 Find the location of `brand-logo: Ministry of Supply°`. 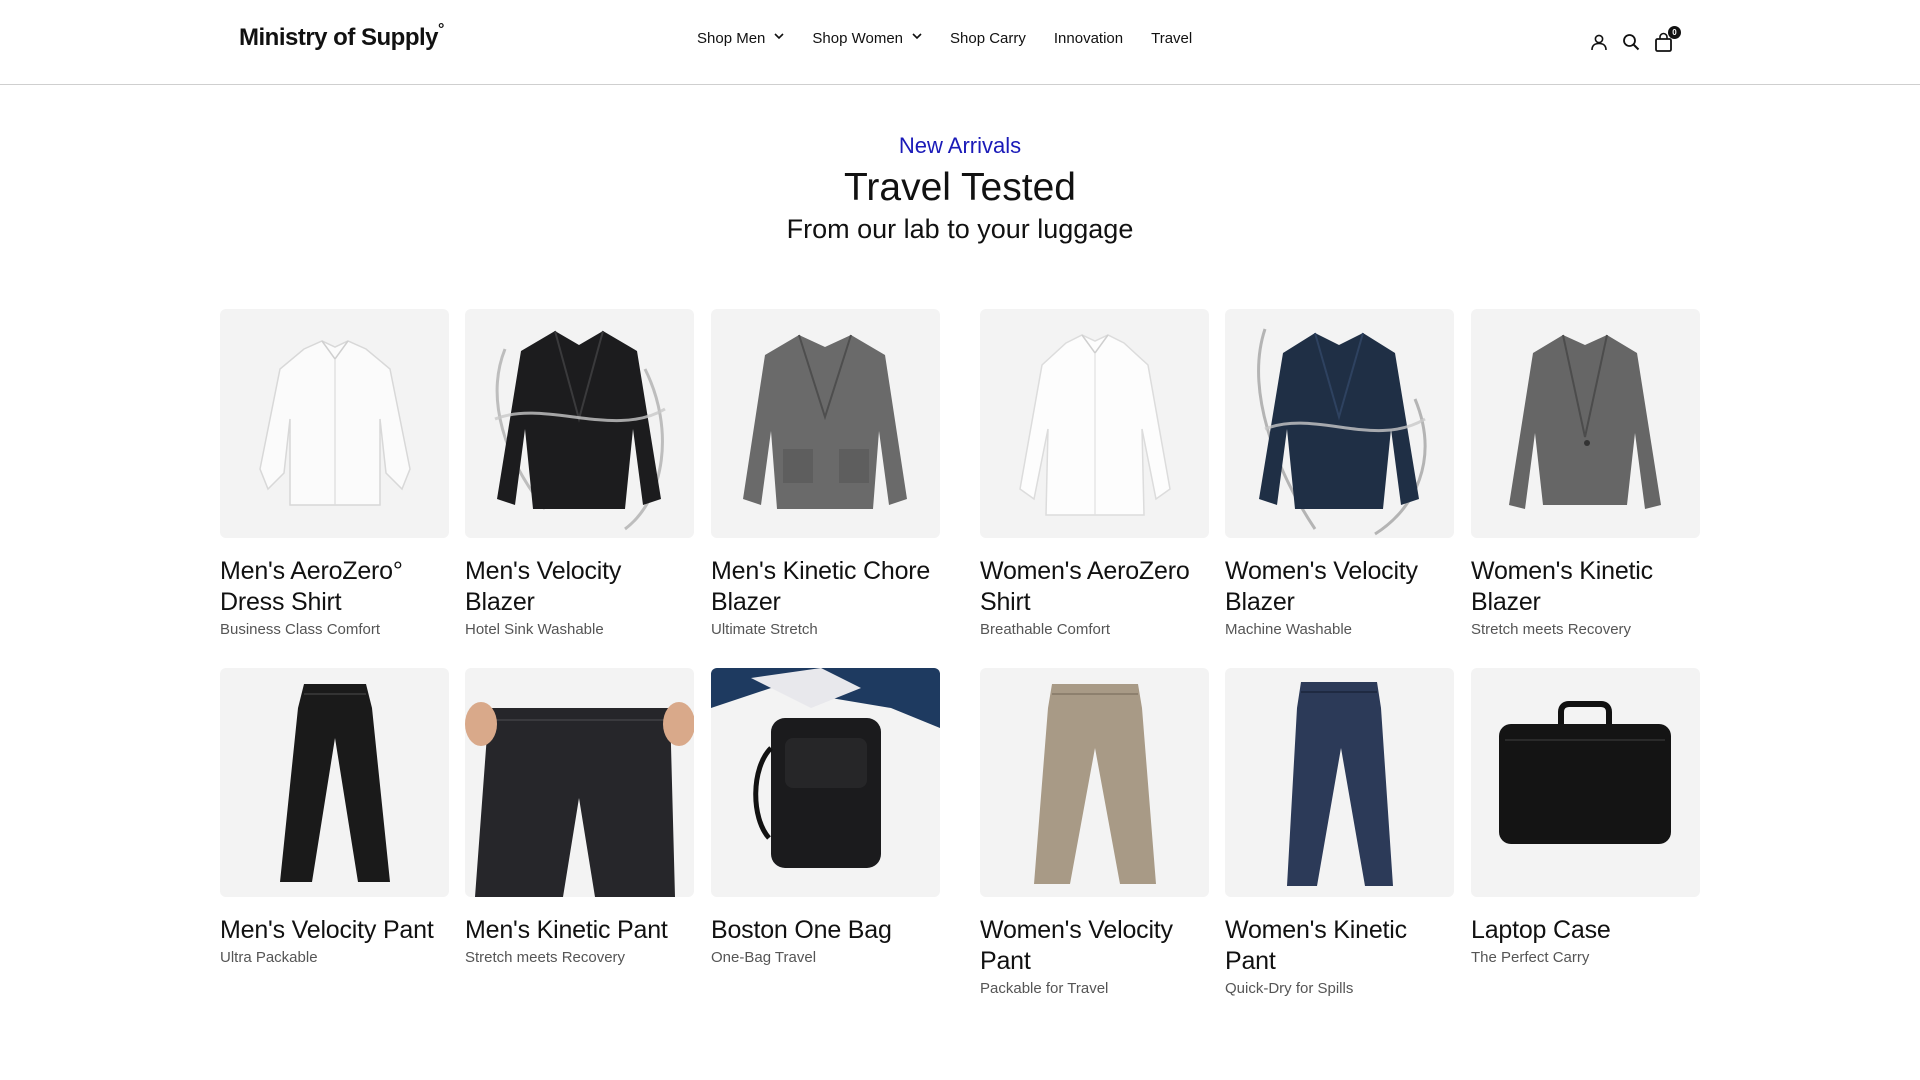

brand-logo: Ministry of Supply° is located at coordinates (341, 36).